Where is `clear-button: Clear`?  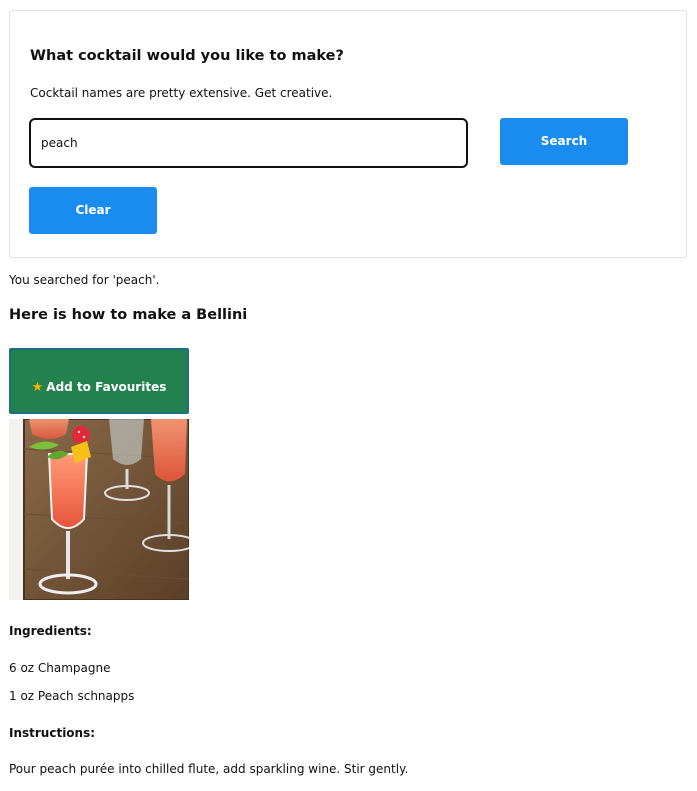 clear-button: Clear is located at coordinates (93, 210).